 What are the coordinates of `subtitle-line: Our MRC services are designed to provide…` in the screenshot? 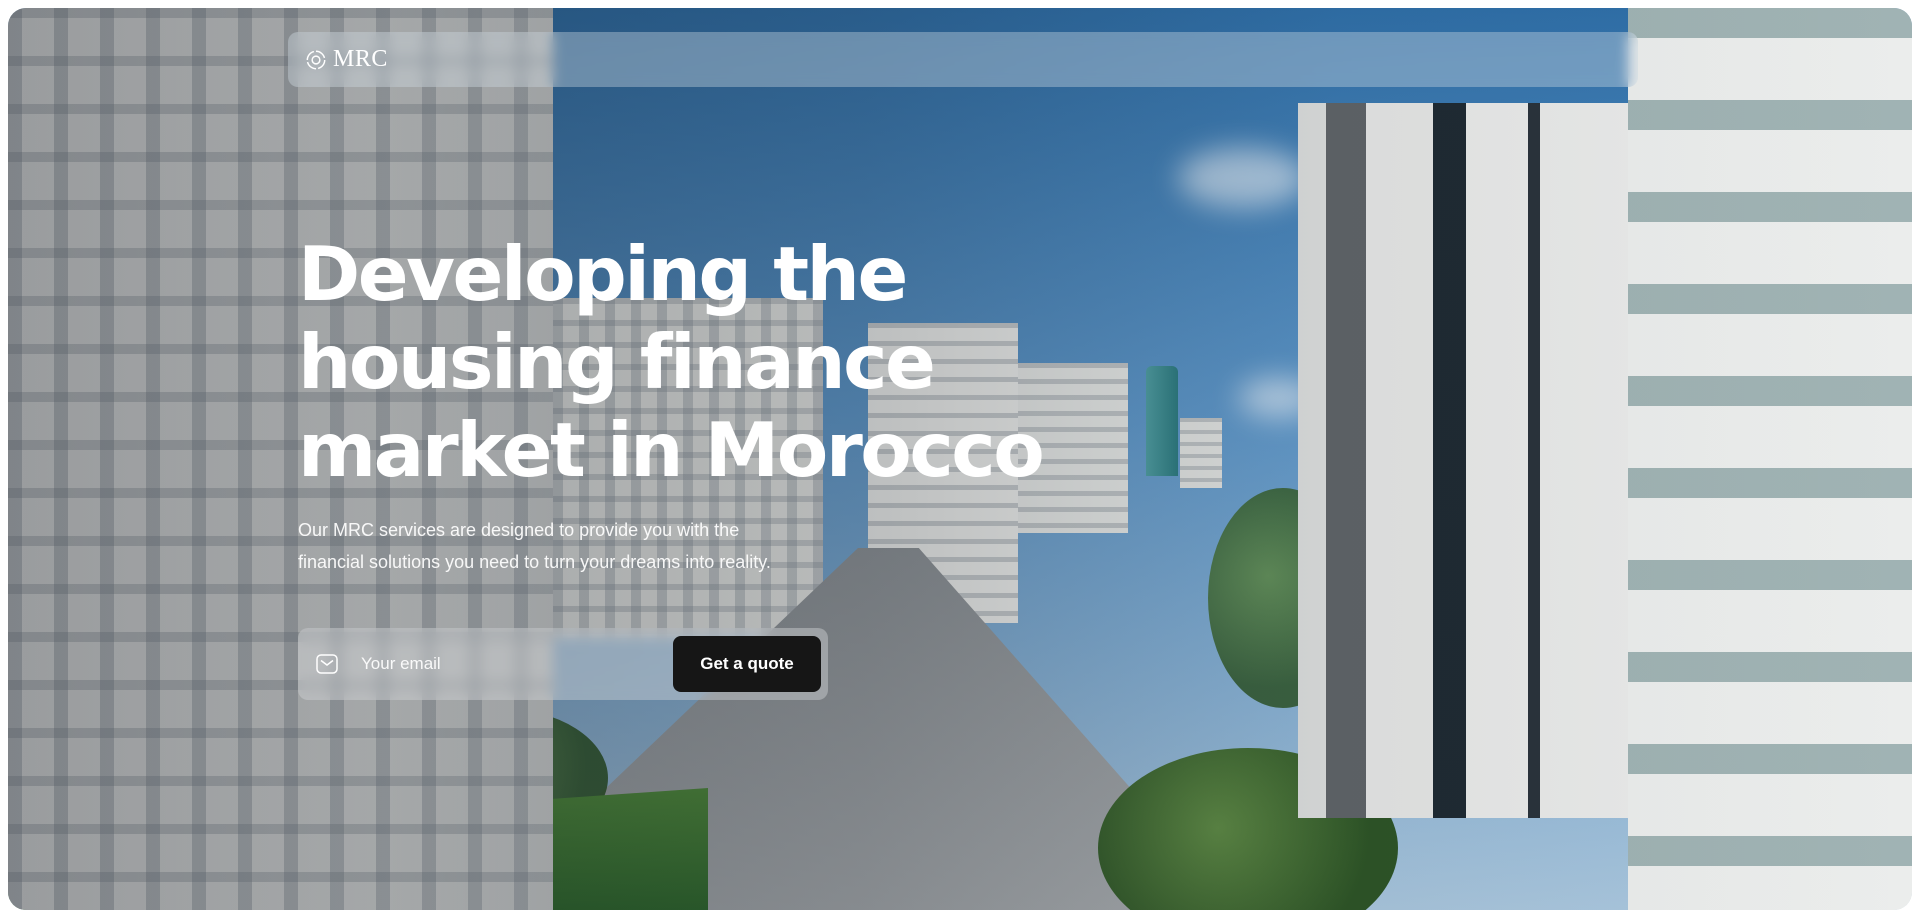 It's located at (519, 530).